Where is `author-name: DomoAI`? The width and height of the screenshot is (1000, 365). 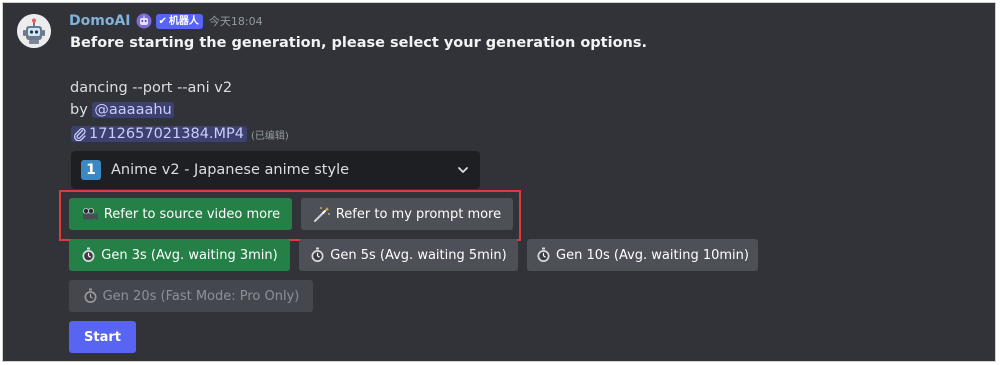
author-name: DomoAI is located at coordinates (100, 21).